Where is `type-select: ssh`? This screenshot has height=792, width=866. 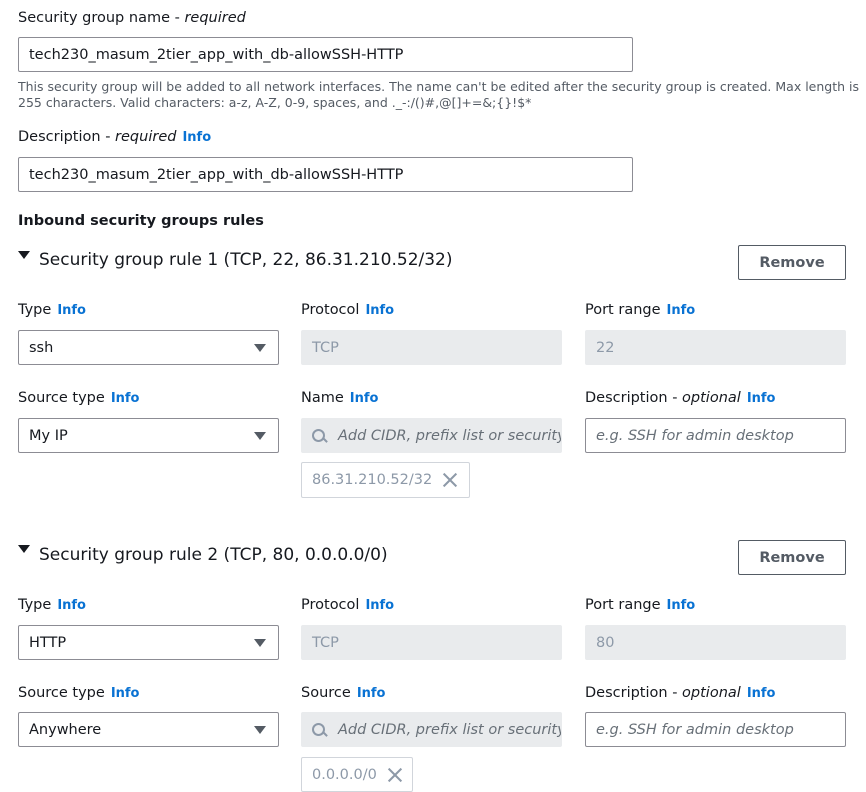 type-select: ssh is located at coordinates (148, 347).